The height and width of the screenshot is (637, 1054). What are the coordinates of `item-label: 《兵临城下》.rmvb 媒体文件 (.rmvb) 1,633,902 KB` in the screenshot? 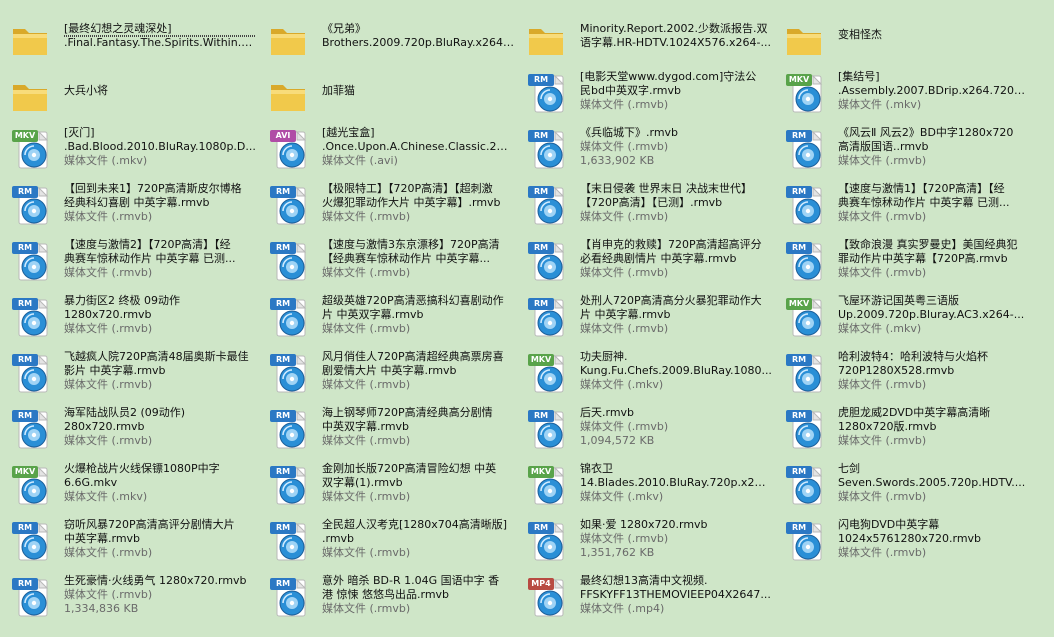 It's located at (676, 147).